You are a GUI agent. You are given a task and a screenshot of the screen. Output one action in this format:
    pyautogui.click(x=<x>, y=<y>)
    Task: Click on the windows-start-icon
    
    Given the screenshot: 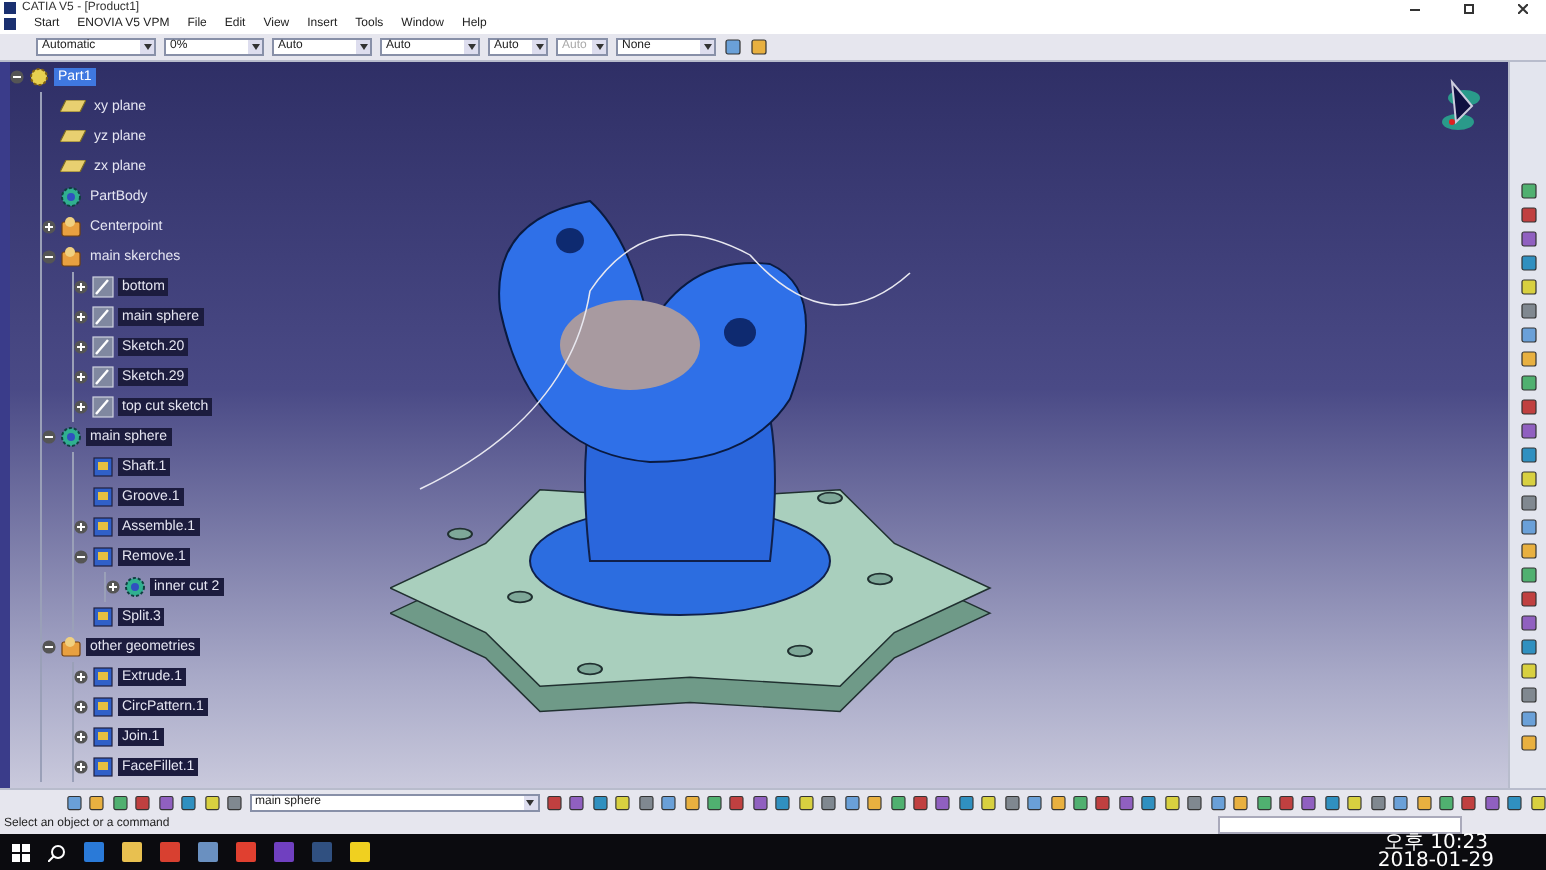 What is the action you would take?
    pyautogui.click(x=21, y=852)
    